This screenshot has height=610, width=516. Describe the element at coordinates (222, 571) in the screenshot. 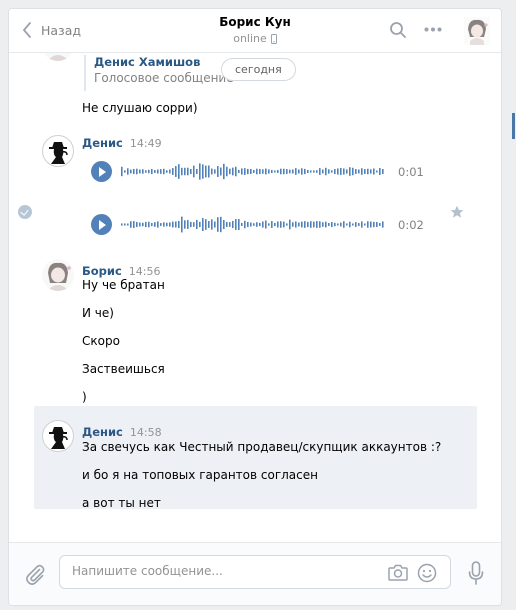

I see `message-input` at that location.